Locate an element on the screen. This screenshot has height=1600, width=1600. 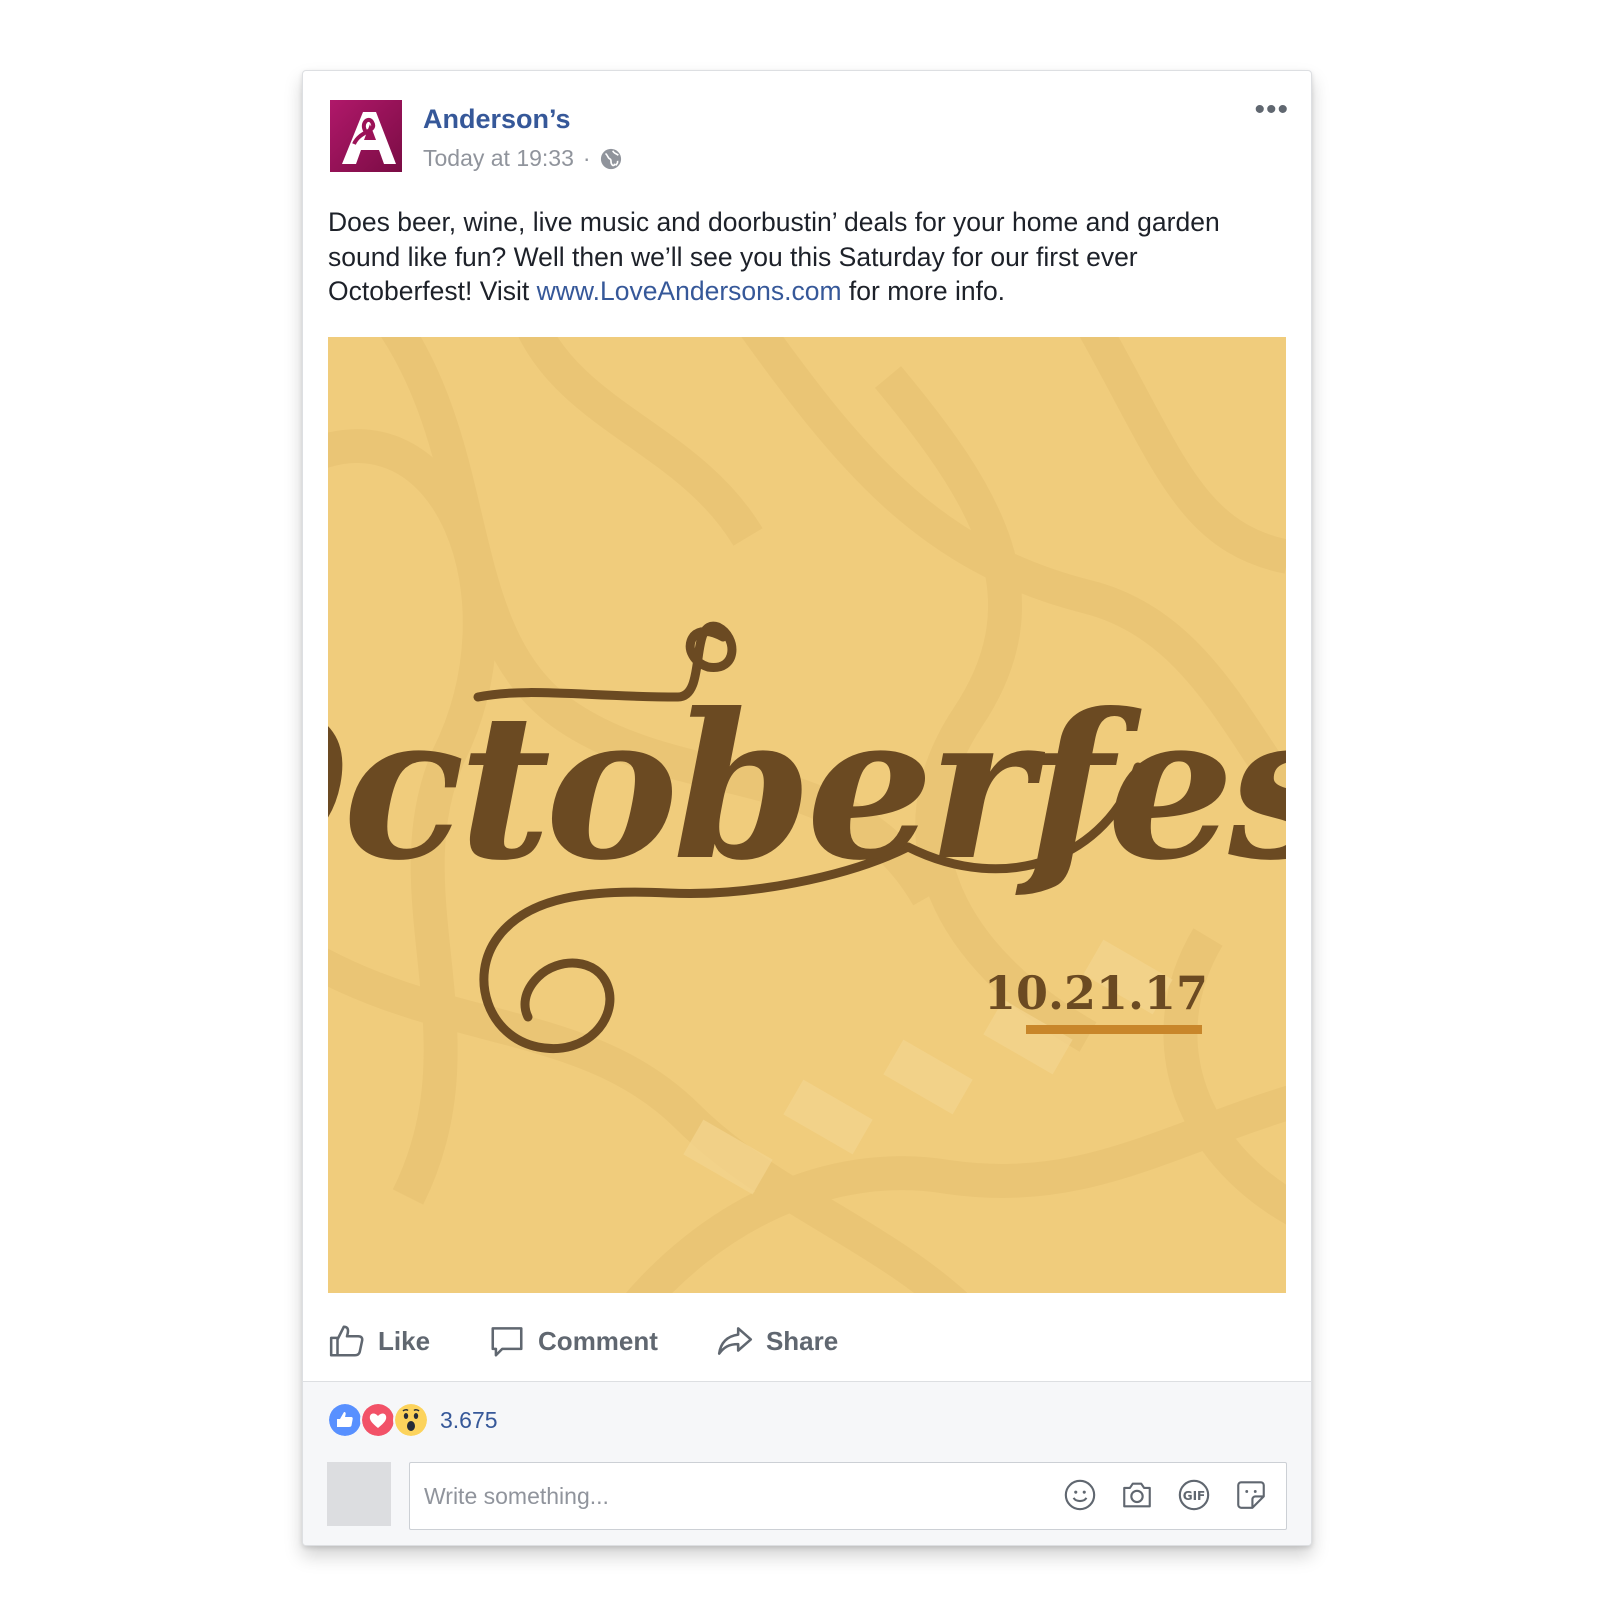
love-reaction-icon is located at coordinates (378, 1420).